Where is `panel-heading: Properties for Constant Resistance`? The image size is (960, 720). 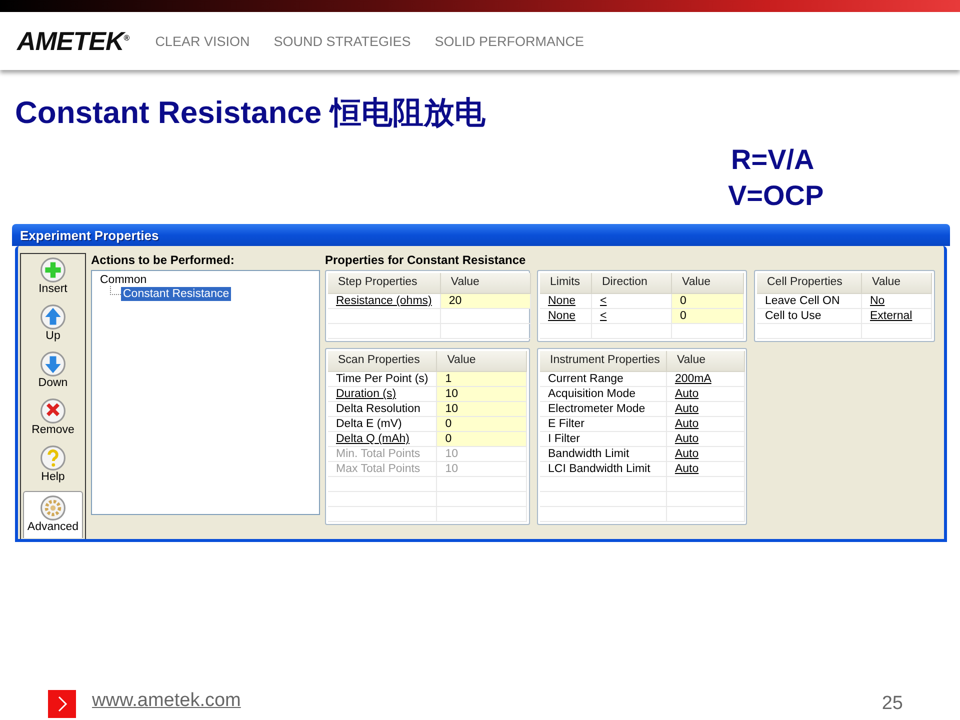 panel-heading: Properties for Constant Resistance is located at coordinates (426, 260).